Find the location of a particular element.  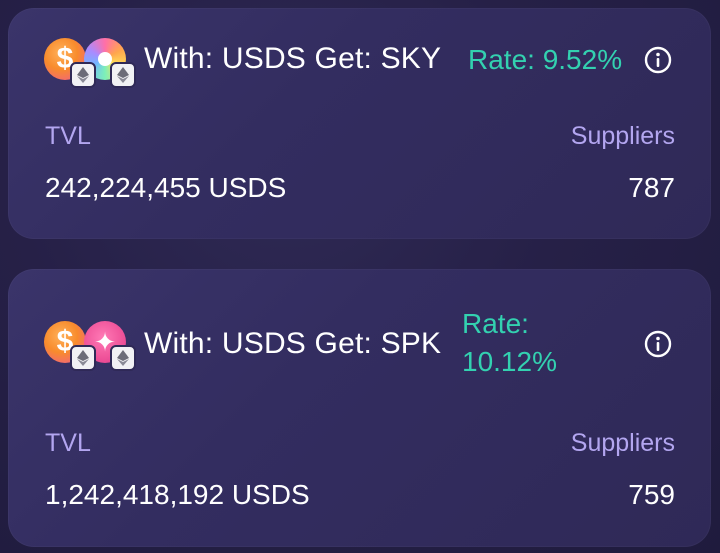

pool-pair-title: With: USDS Get: SKY is located at coordinates (293, 58).